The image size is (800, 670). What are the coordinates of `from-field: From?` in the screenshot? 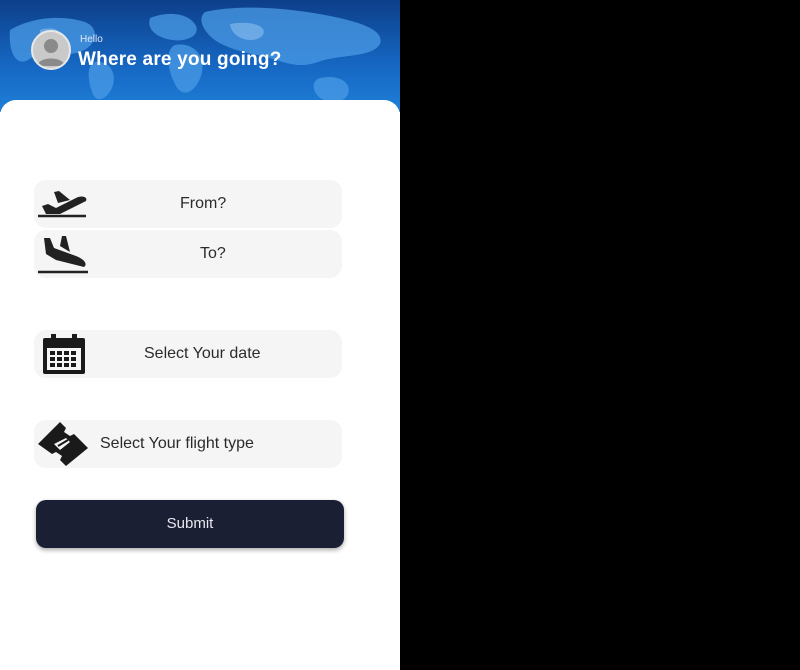 It's located at (188, 204).